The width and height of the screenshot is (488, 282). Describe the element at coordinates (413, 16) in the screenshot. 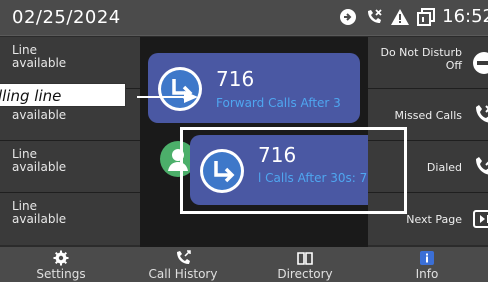

I see `status-icons: 16:52` at that location.